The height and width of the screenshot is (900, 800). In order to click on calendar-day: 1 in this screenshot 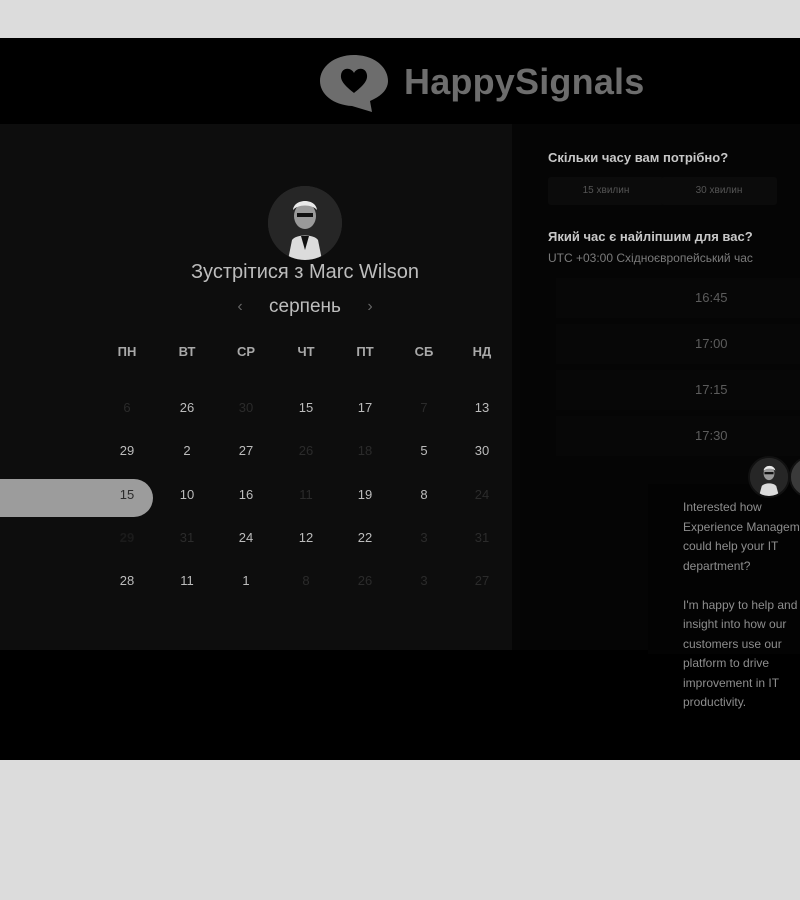, I will do `click(246, 581)`.